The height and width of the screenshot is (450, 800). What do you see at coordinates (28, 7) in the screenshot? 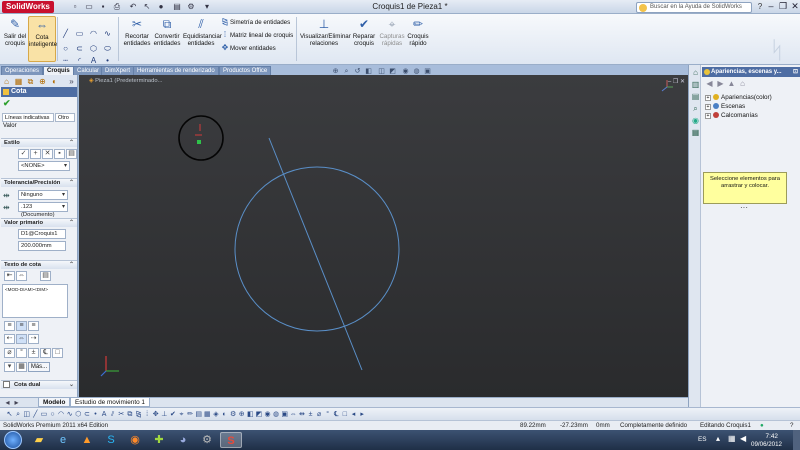
I see `solidworks-logo: SolidWorks` at bounding box center [28, 7].